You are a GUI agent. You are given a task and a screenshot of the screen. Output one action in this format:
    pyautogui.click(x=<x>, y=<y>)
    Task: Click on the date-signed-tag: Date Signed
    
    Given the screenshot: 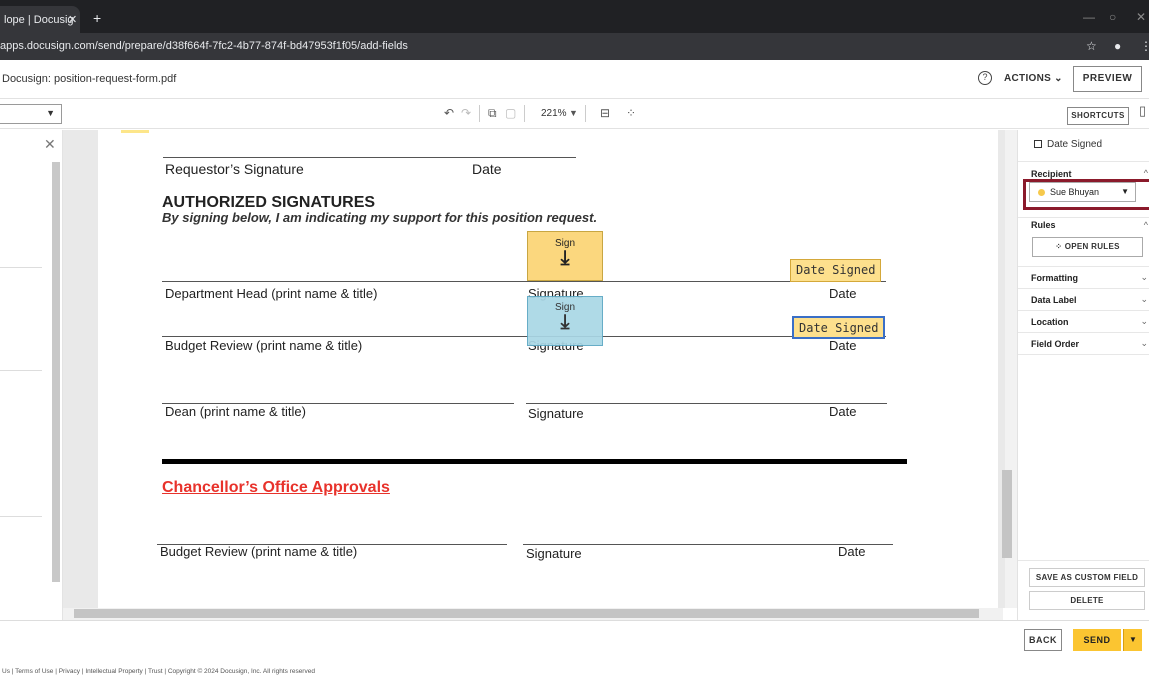 What is the action you would take?
    pyautogui.click(x=836, y=270)
    